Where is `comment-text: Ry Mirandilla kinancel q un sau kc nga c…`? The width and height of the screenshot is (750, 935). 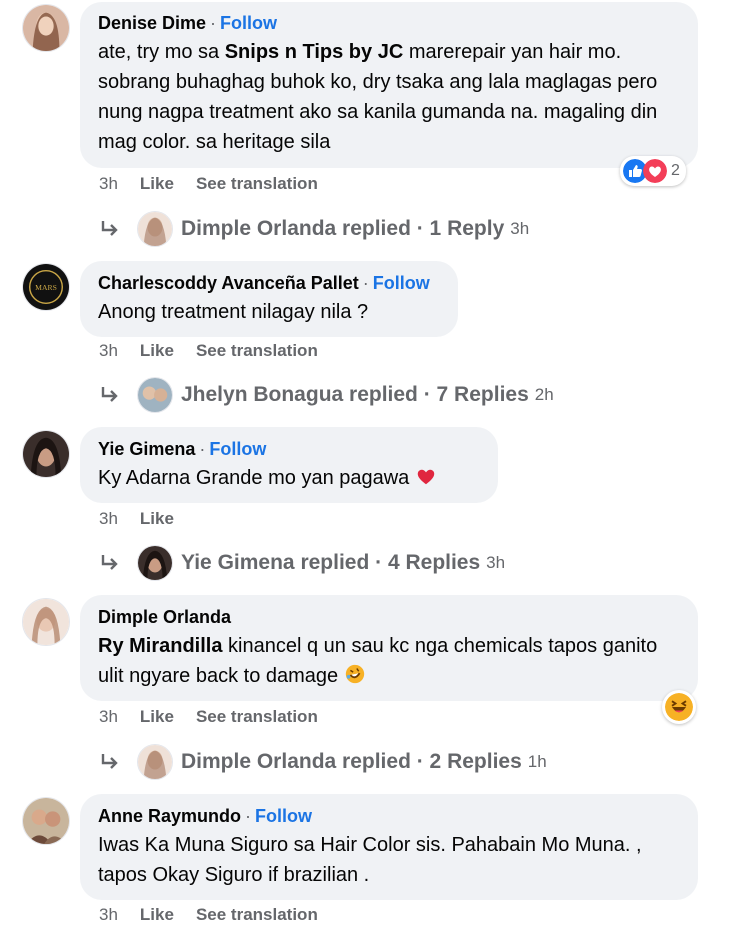
comment-text: Ry Mirandilla kinancel q un sau kc nga c… is located at coordinates (378, 661).